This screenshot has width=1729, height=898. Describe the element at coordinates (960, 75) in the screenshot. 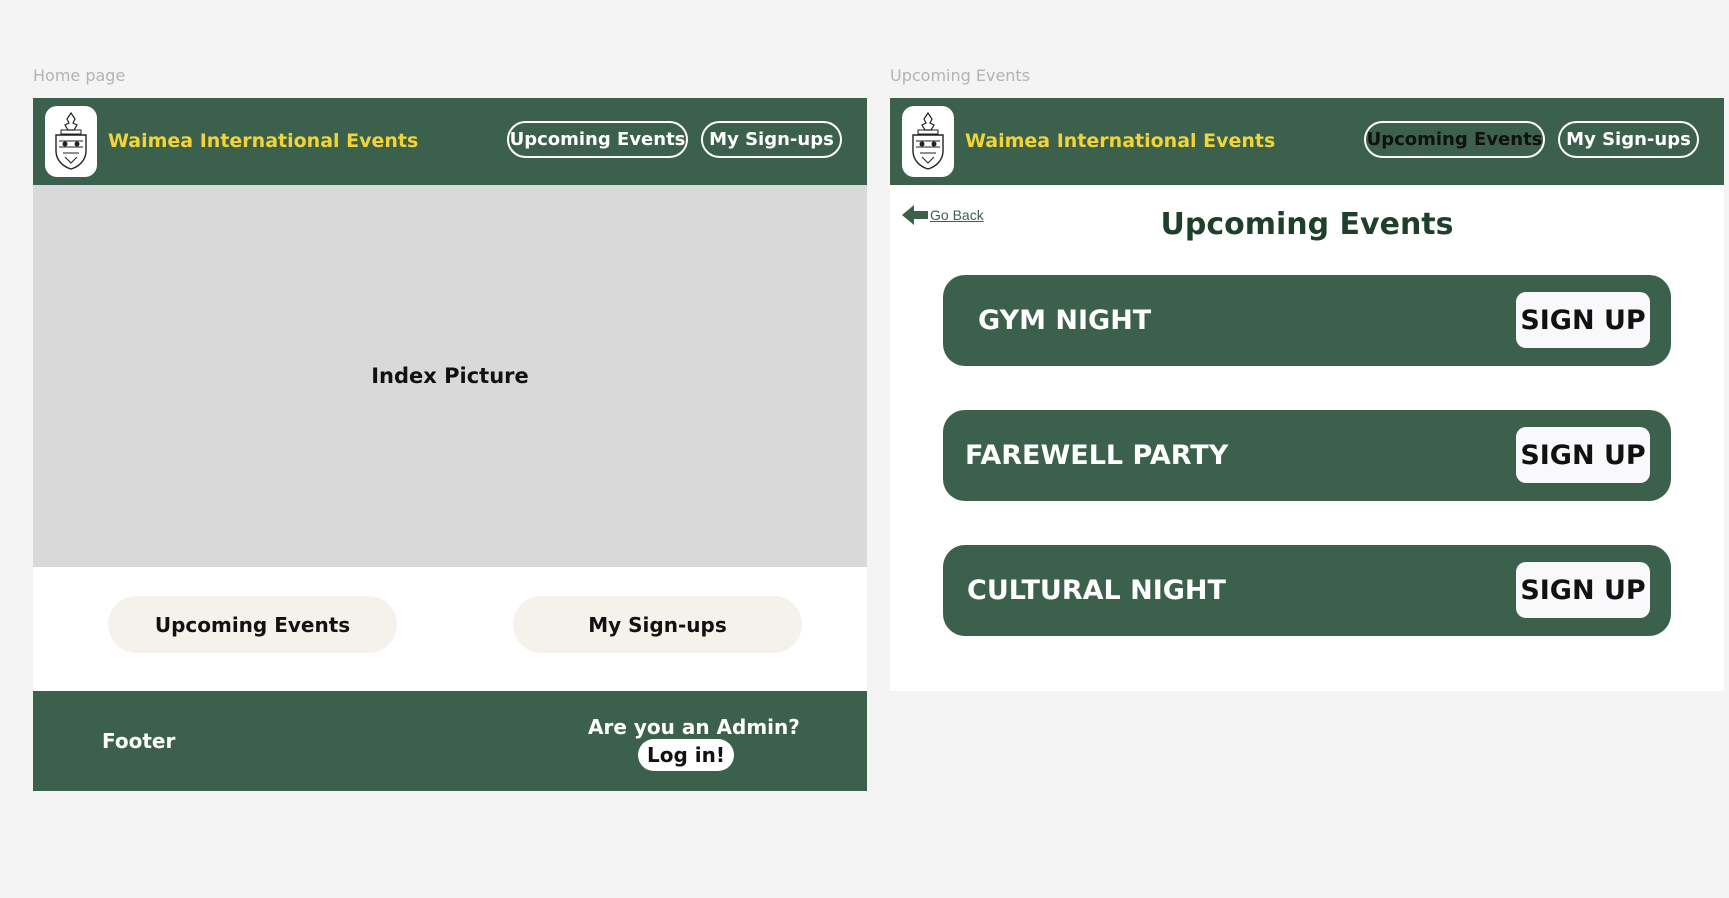

I see `frame-label-events: Upcoming Events` at that location.